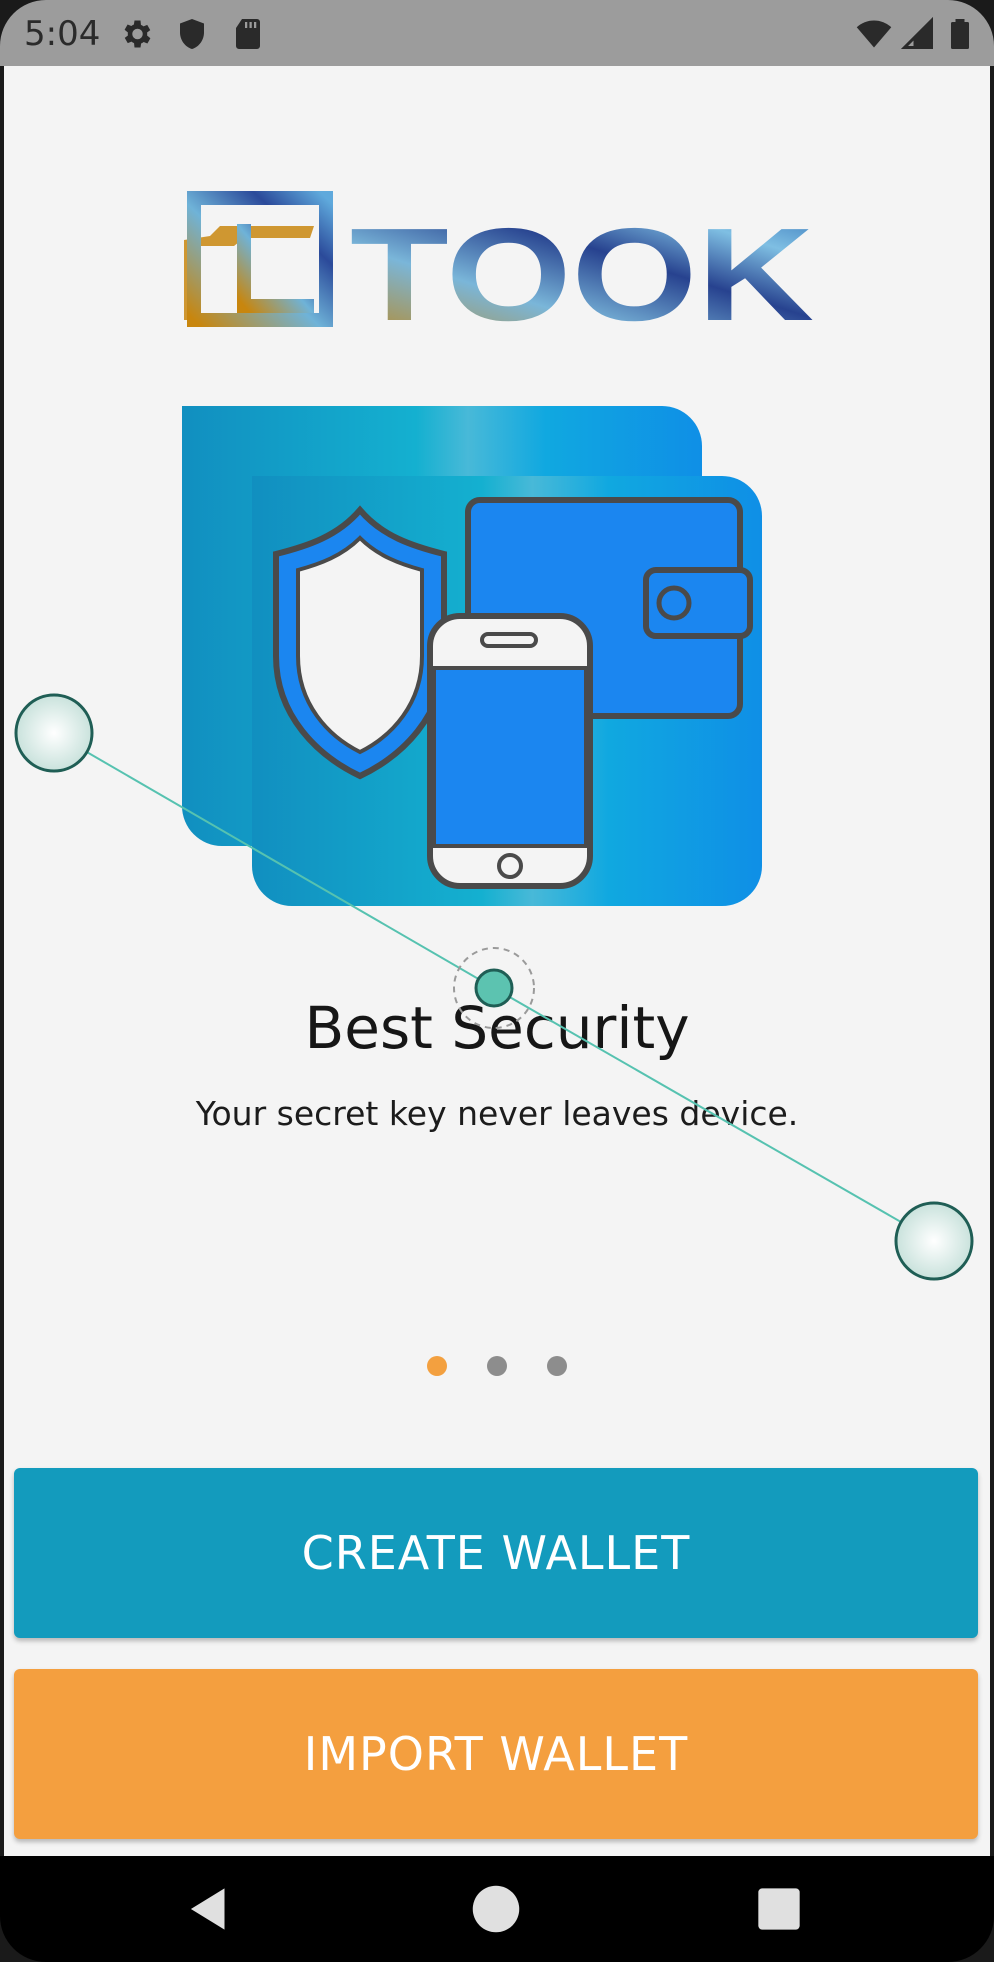  I want to click on signal-icon, so click(916, 32).